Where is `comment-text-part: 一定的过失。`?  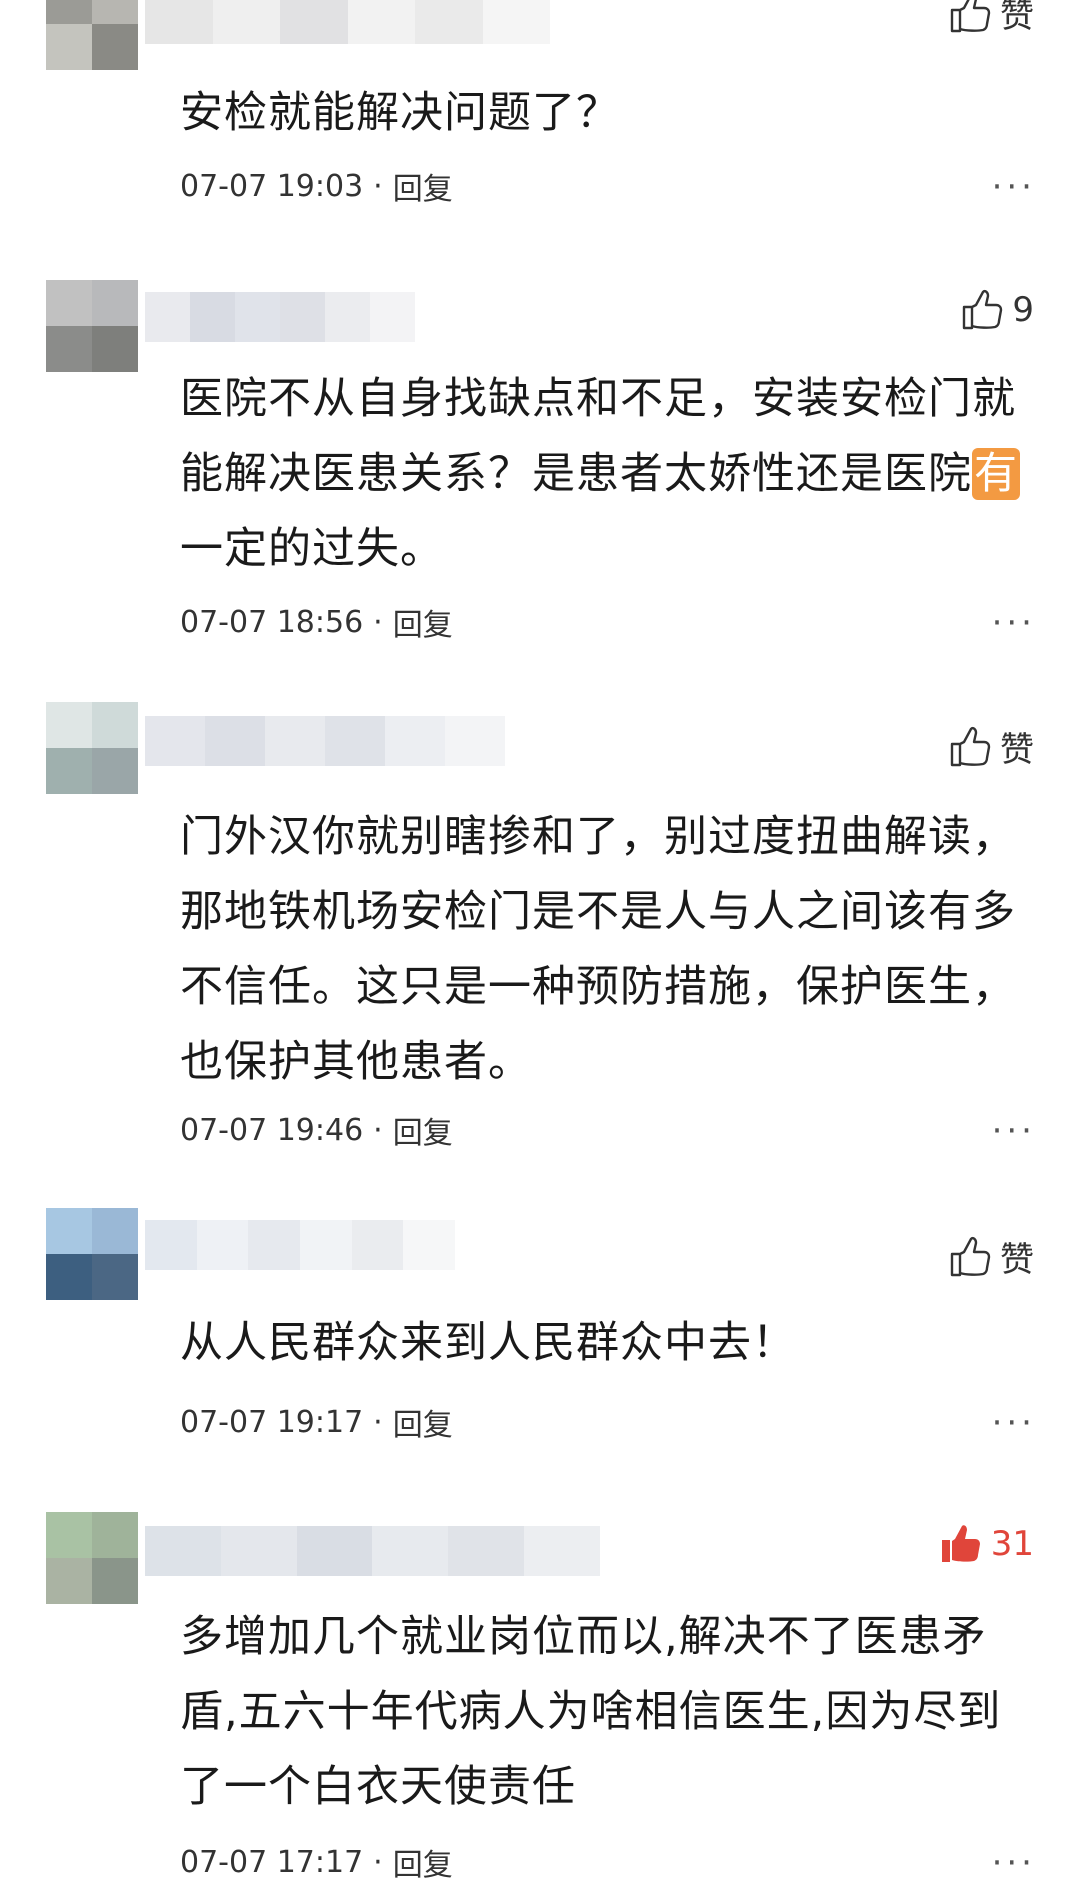 comment-text-part: 一定的过失。 is located at coordinates (312, 549).